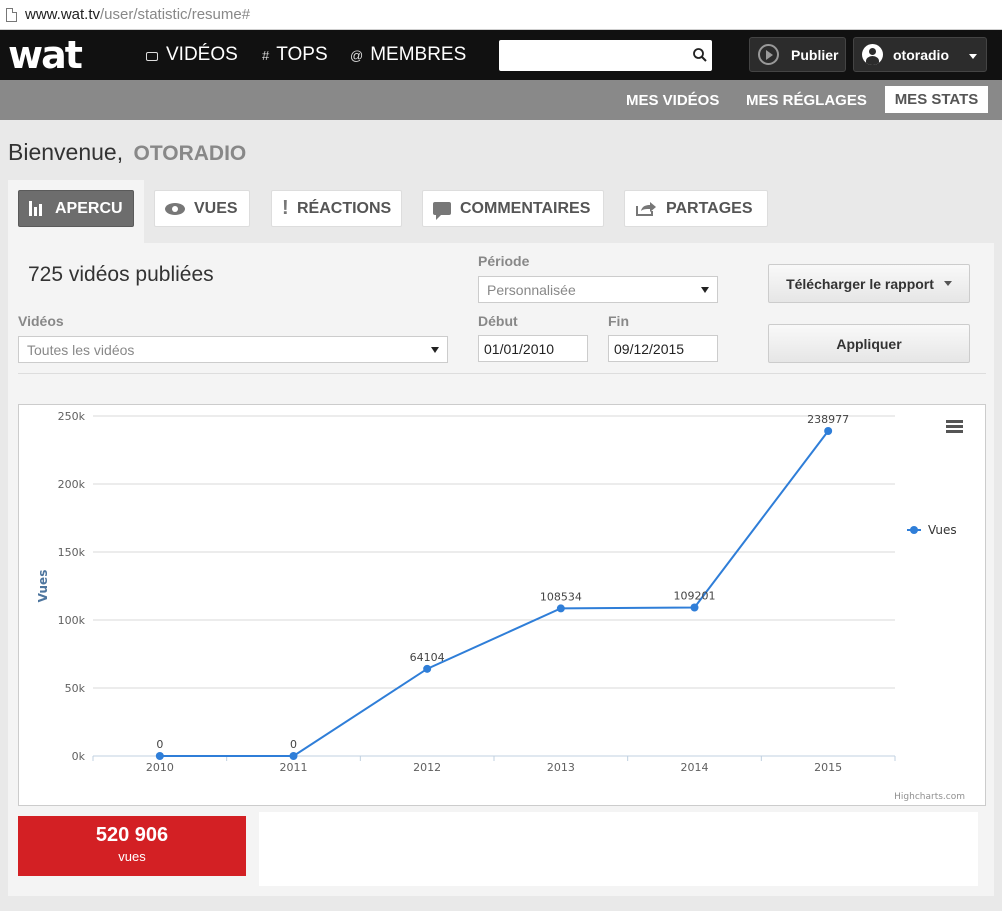  I want to click on publish-label: Publier, so click(815, 54).